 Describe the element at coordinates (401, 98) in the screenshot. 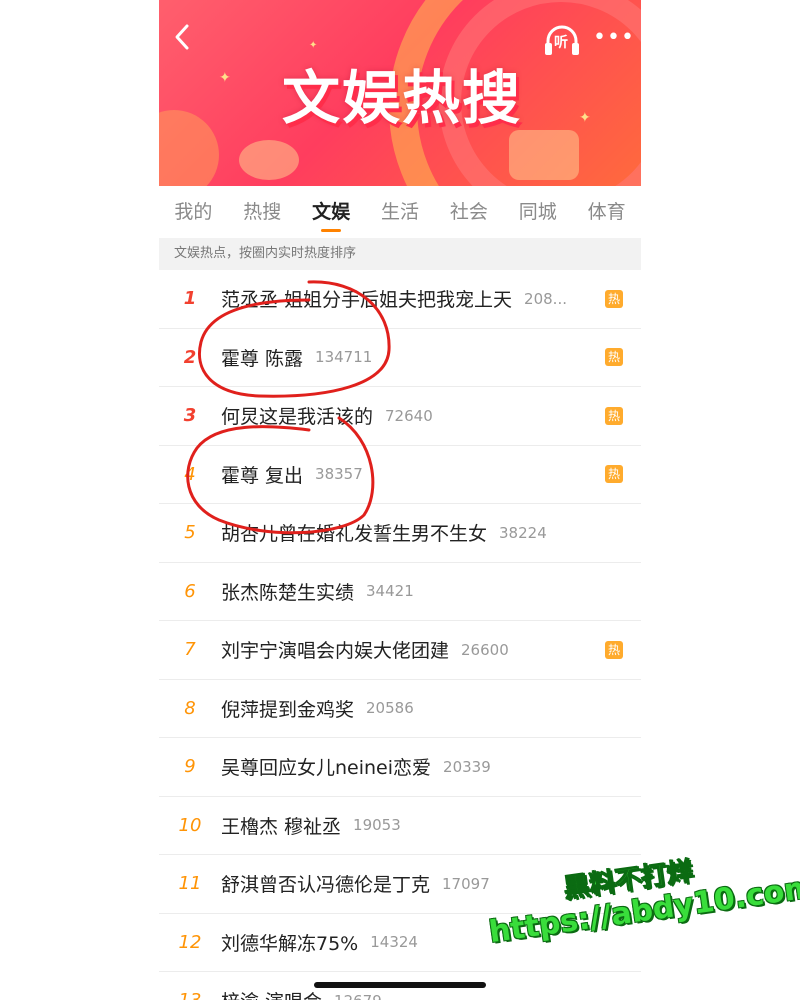

I see `banner-title: 文娱热搜` at that location.